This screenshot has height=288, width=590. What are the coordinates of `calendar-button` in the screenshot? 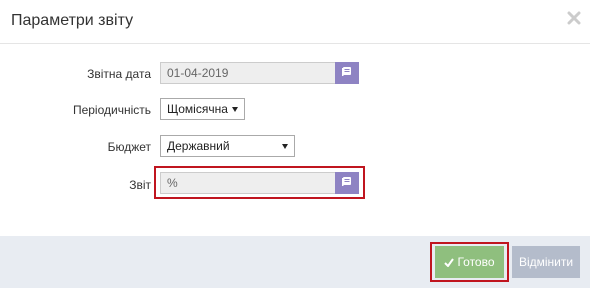 It's located at (347, 73).